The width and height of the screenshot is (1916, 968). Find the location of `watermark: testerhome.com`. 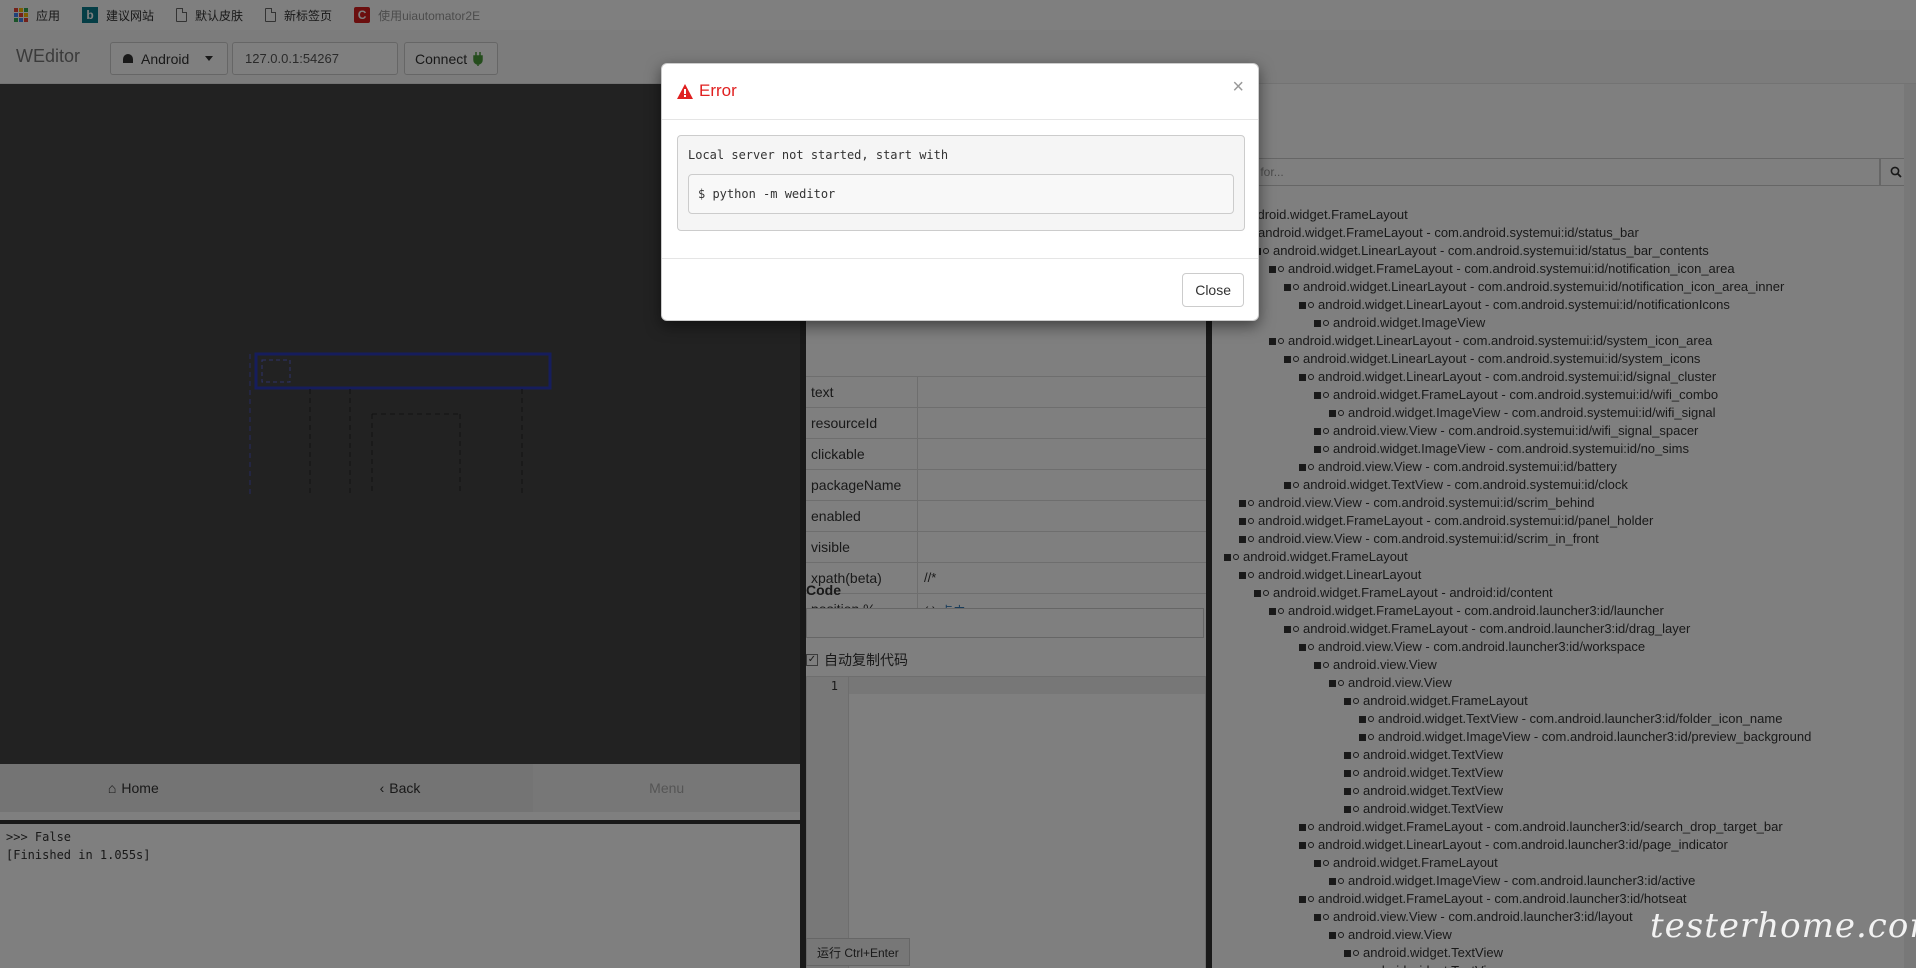

watermark: testerhome.com is located at coordinates (1783, 926).